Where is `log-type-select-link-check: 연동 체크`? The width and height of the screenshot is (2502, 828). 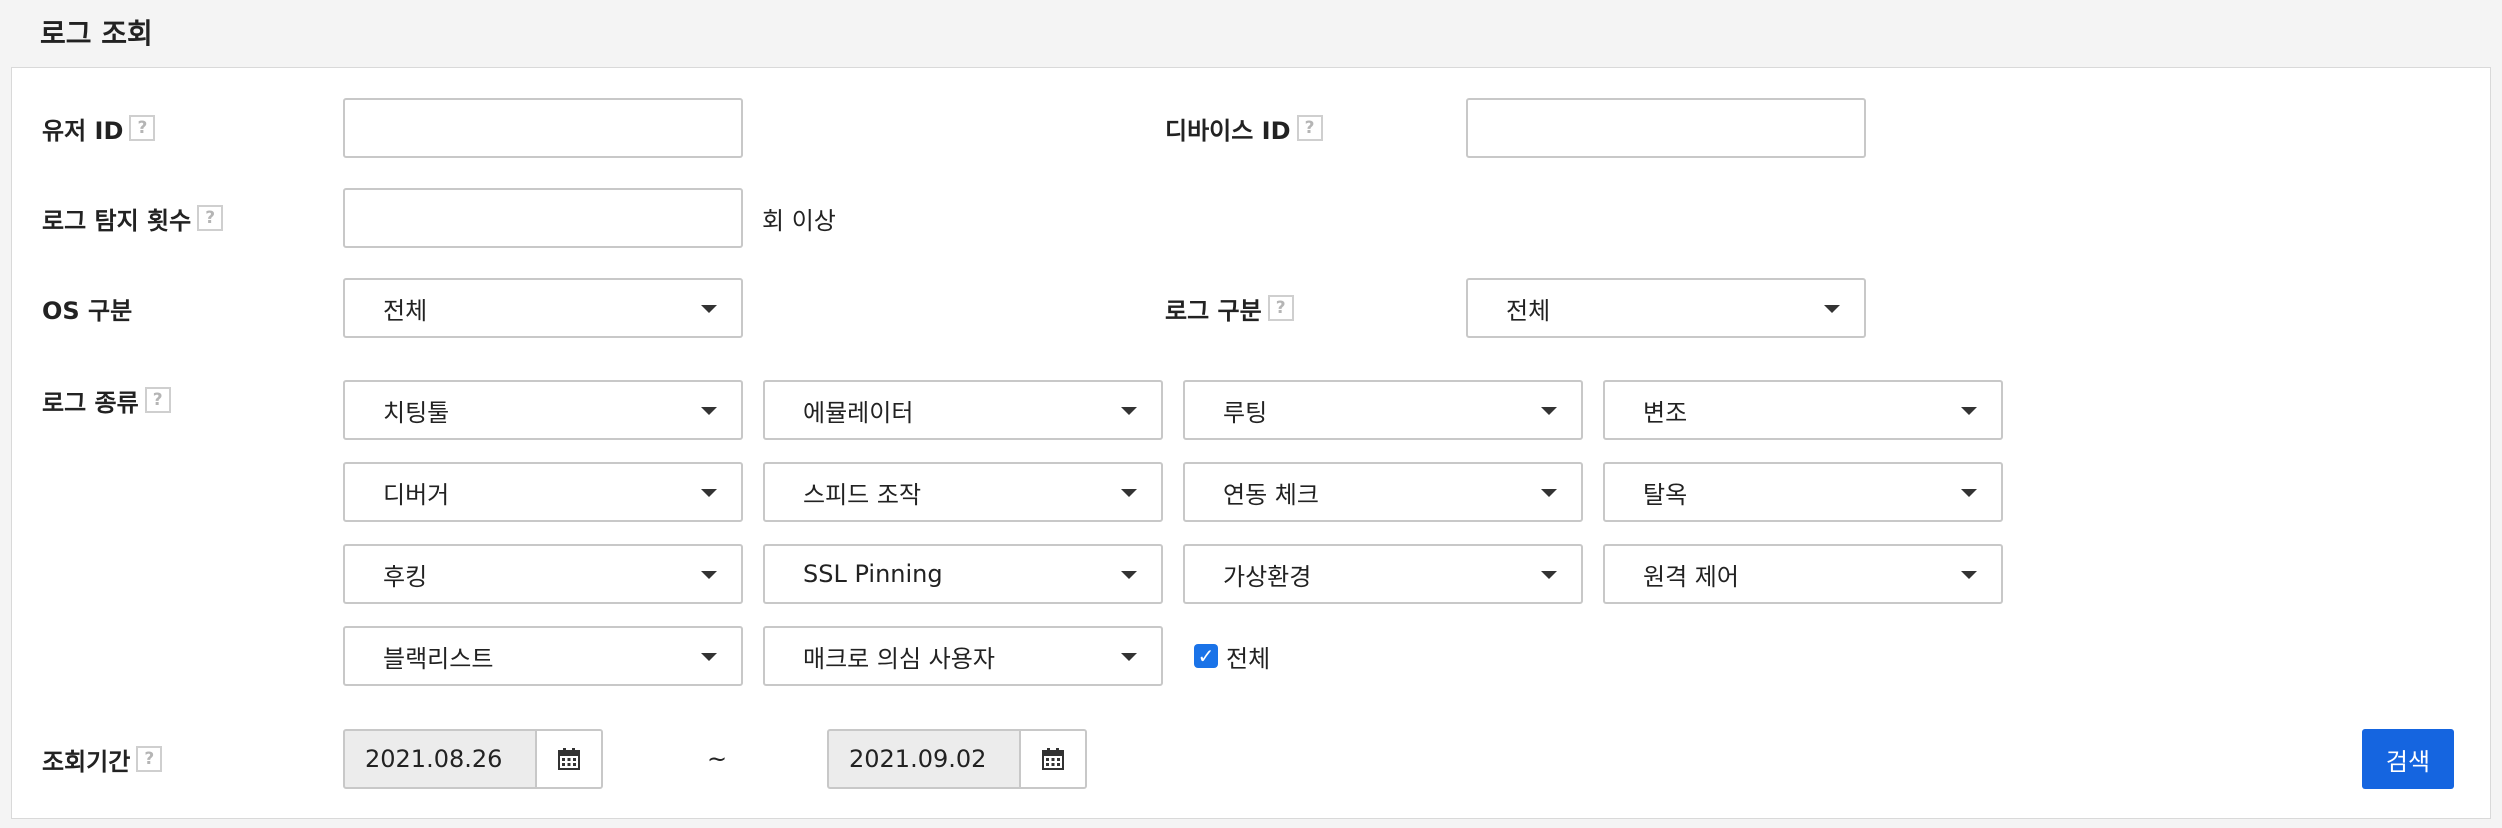
log-type-select-link-check: 연동 체크 is located at coordinates (1383, 492).